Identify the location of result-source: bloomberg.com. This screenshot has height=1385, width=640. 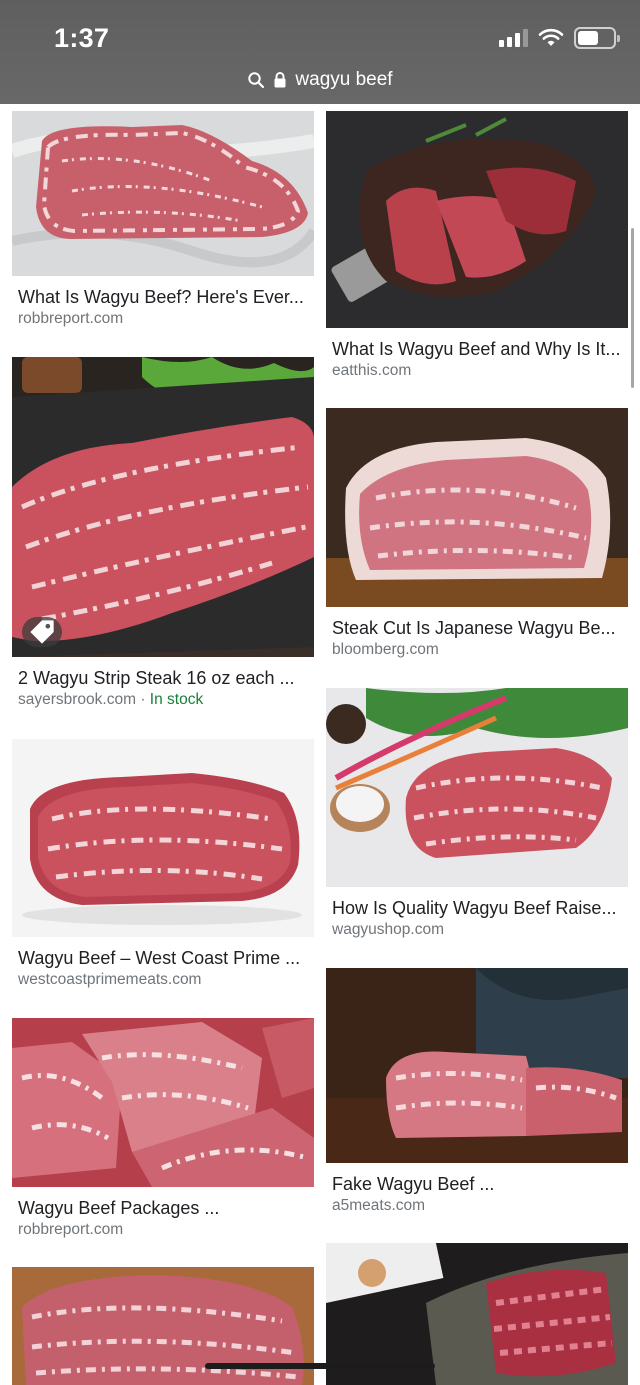
(385, 649).